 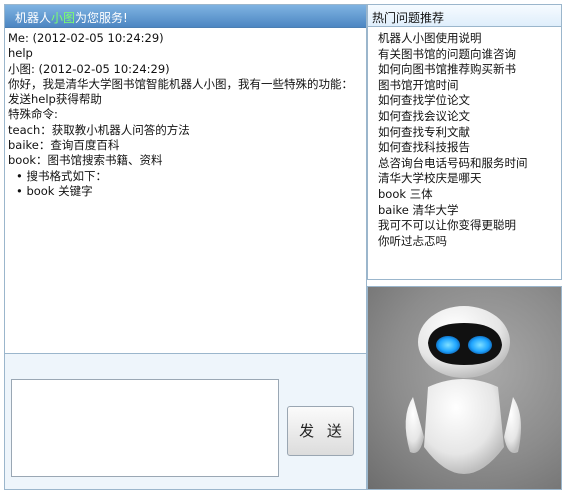 I want to click on chat-line: teach：获取教小机器人问答的方法, so click(x=99, y=129).